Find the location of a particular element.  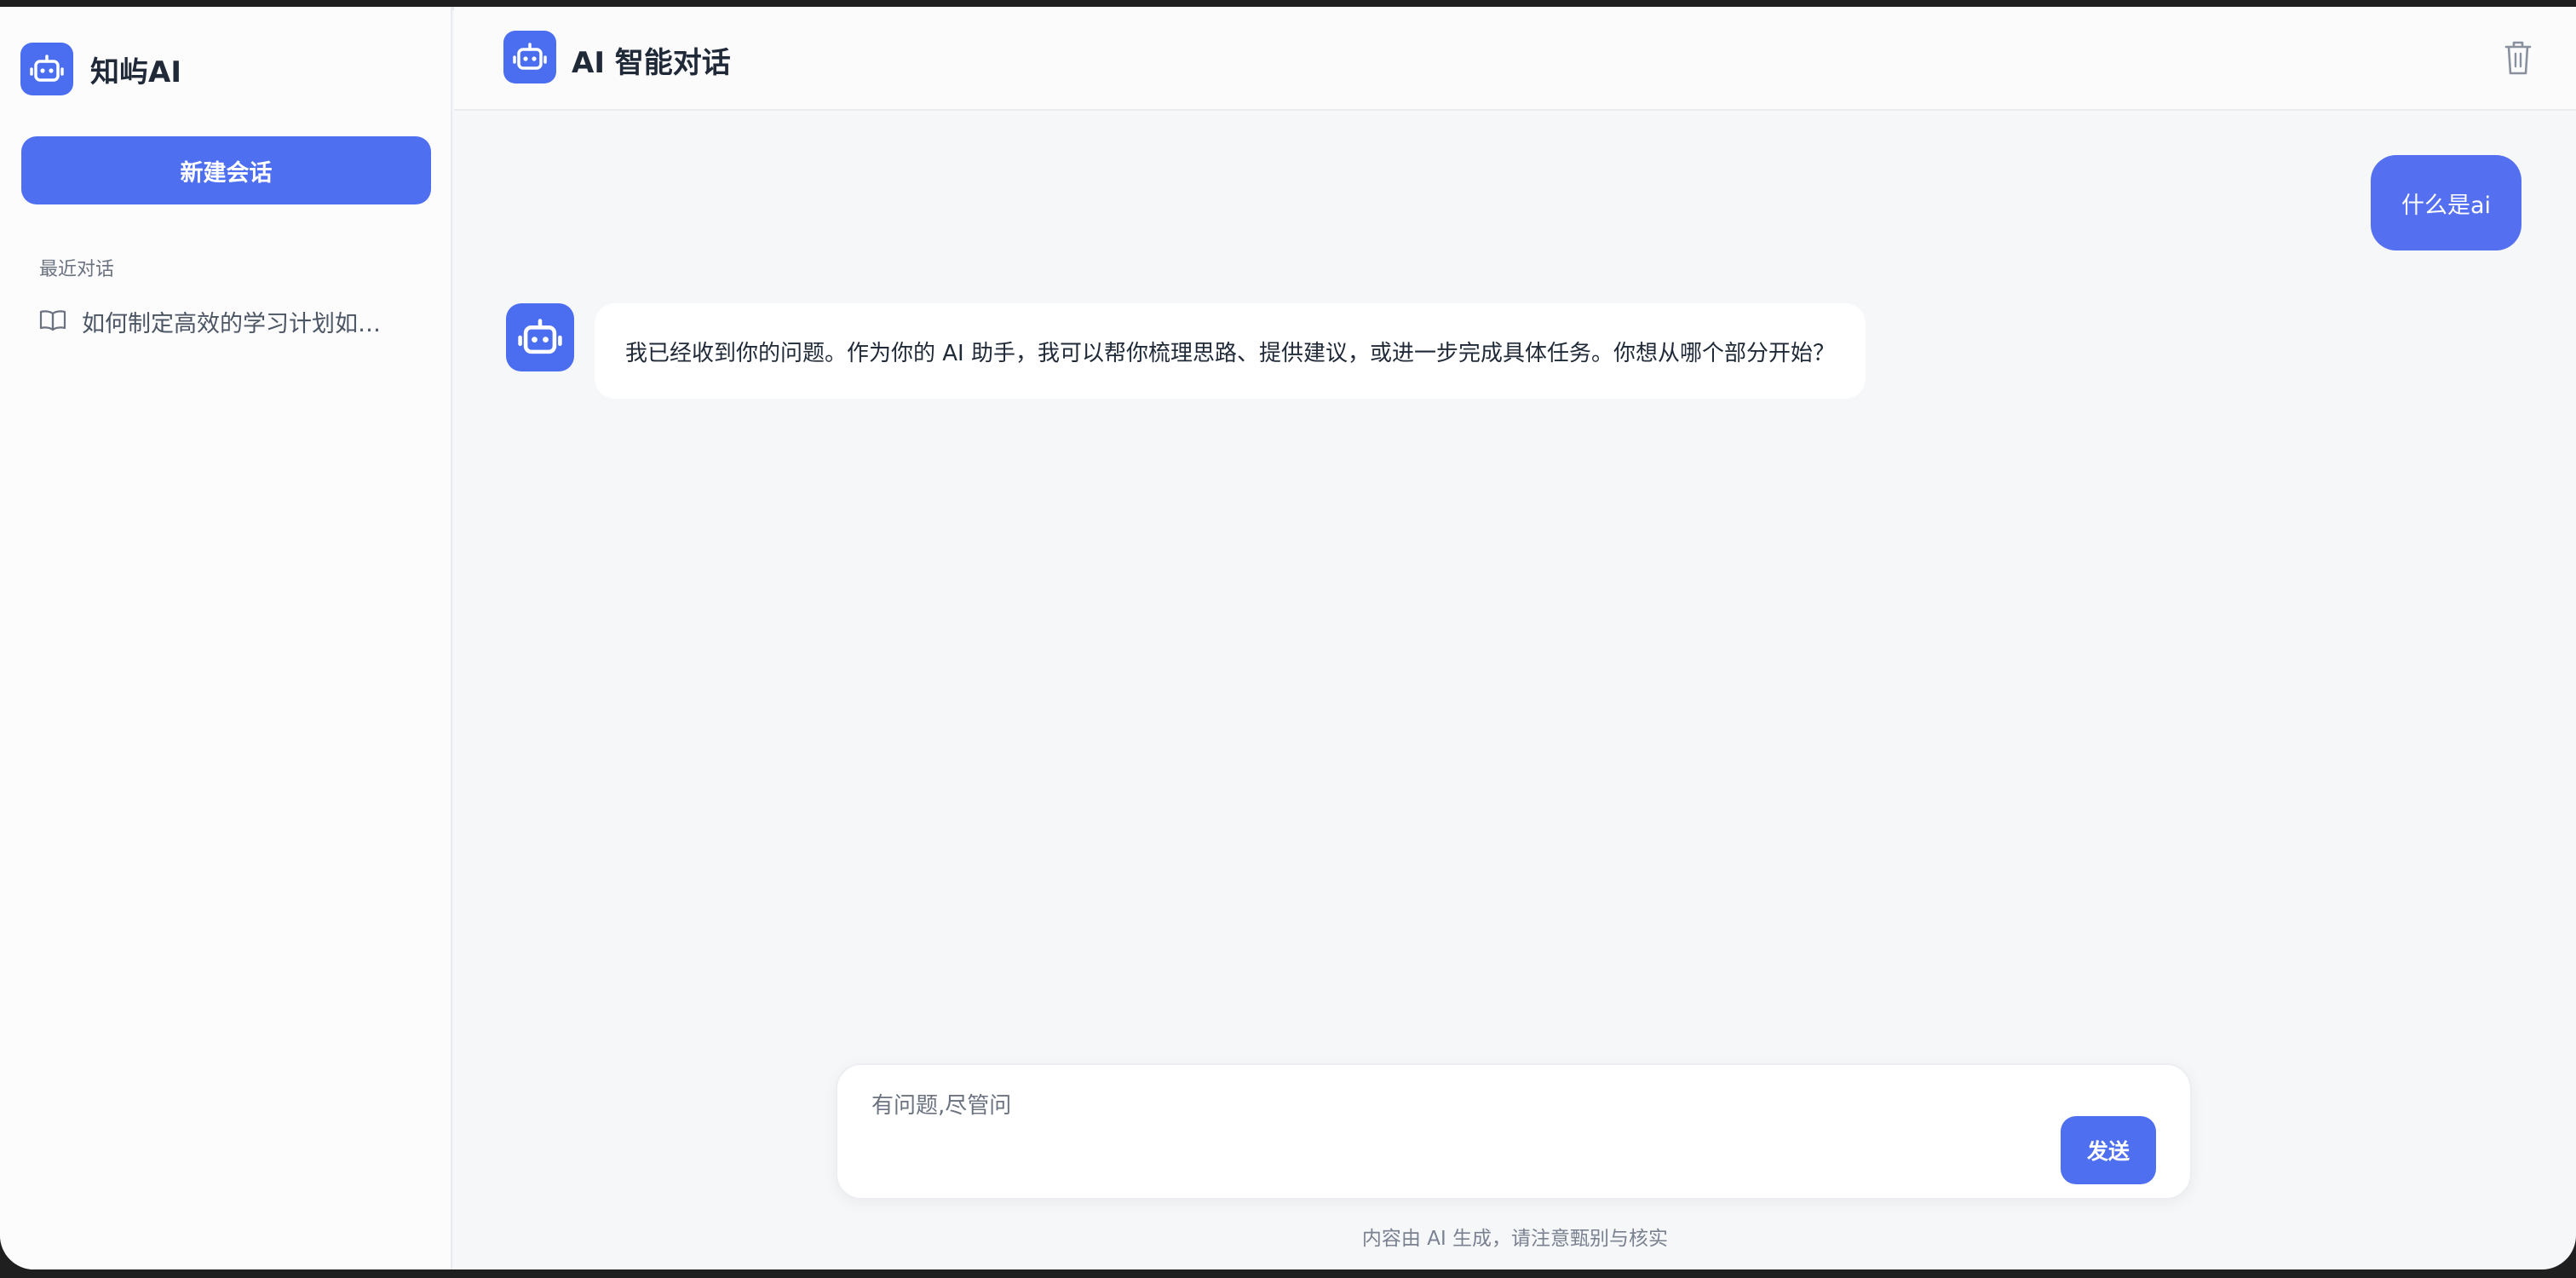

book-open-icon is located at coordinates (53, 322).